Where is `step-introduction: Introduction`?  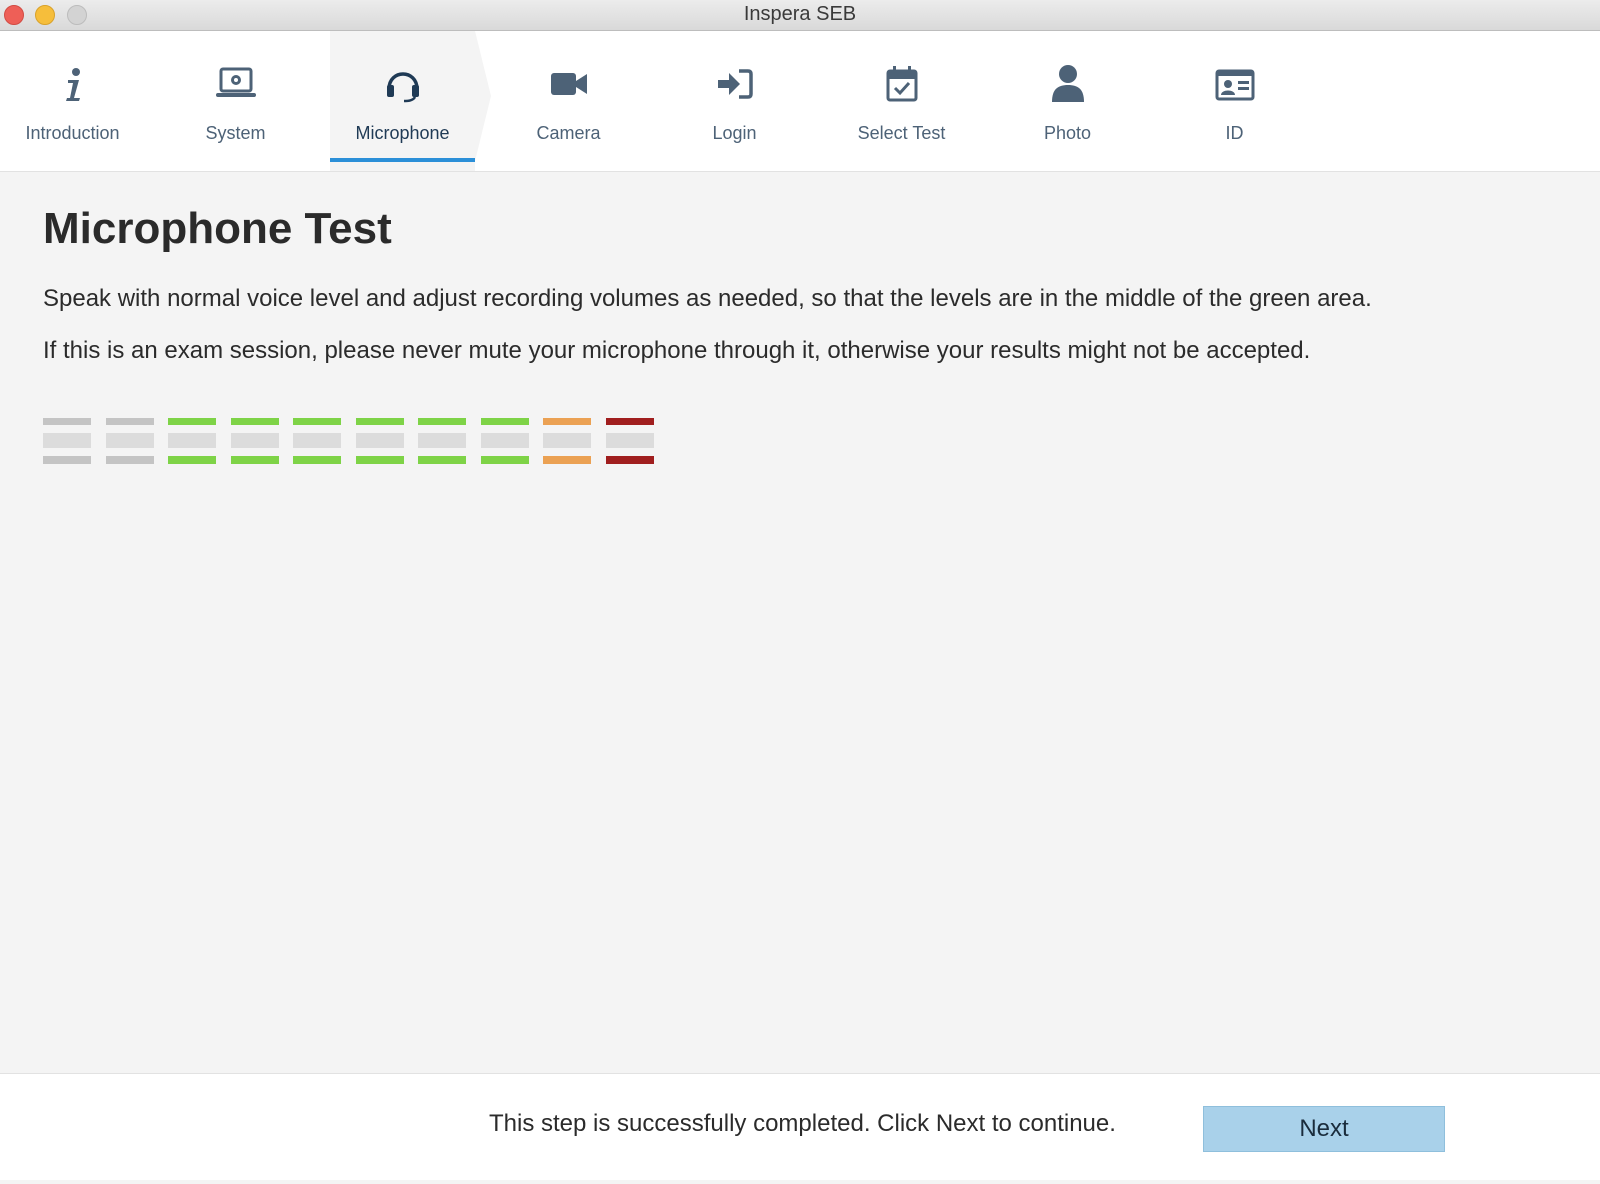 step-introduction: Introduction is located at coordinates (72, 101).